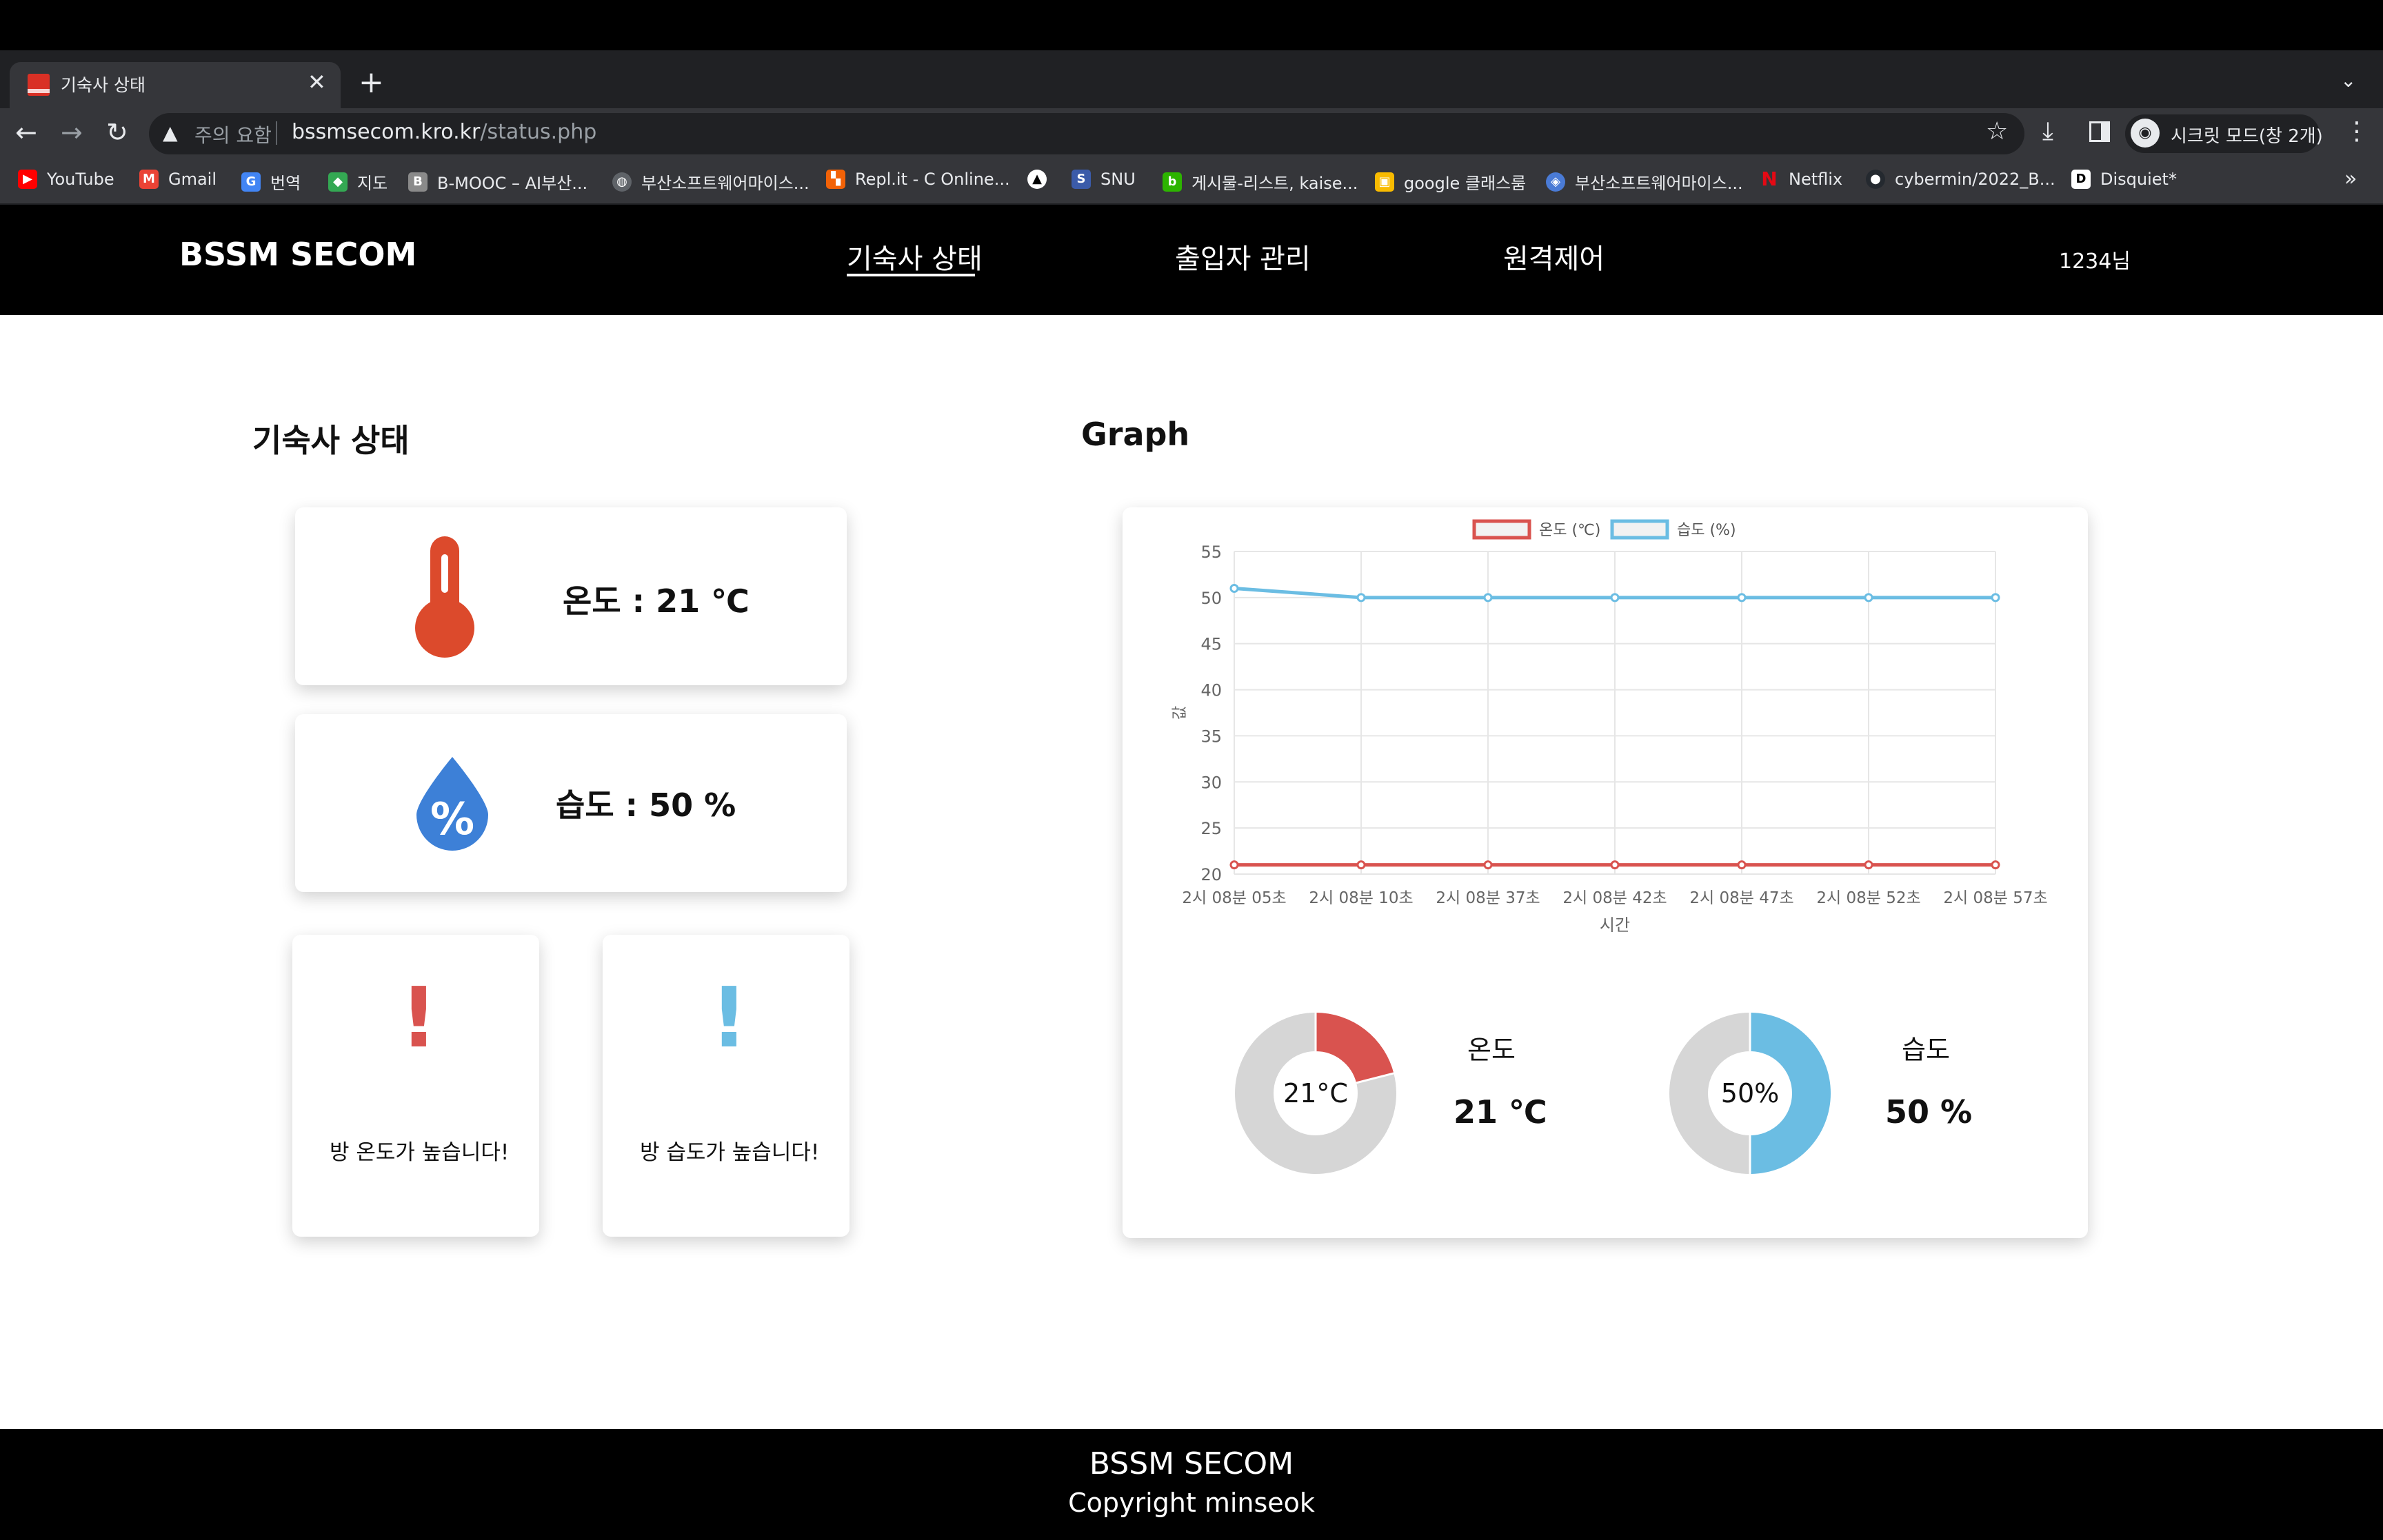 The image size is (2383, 1540). What do you see at coordinates (2095, 259) in the screenshot?
I see `user-name: 1234님` at bounding box center [2095, 259].